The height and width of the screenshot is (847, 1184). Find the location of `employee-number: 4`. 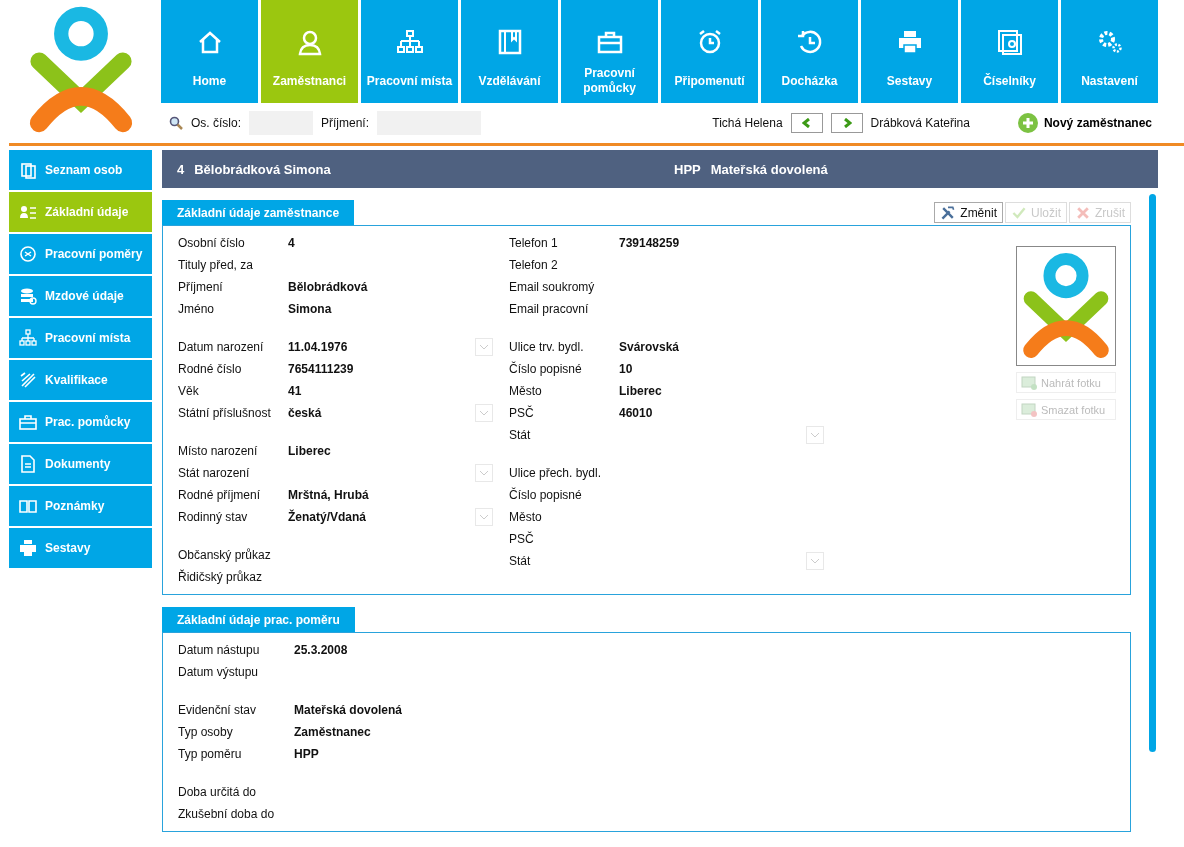

employee-number: 4 is located at coordinates (181, 169).